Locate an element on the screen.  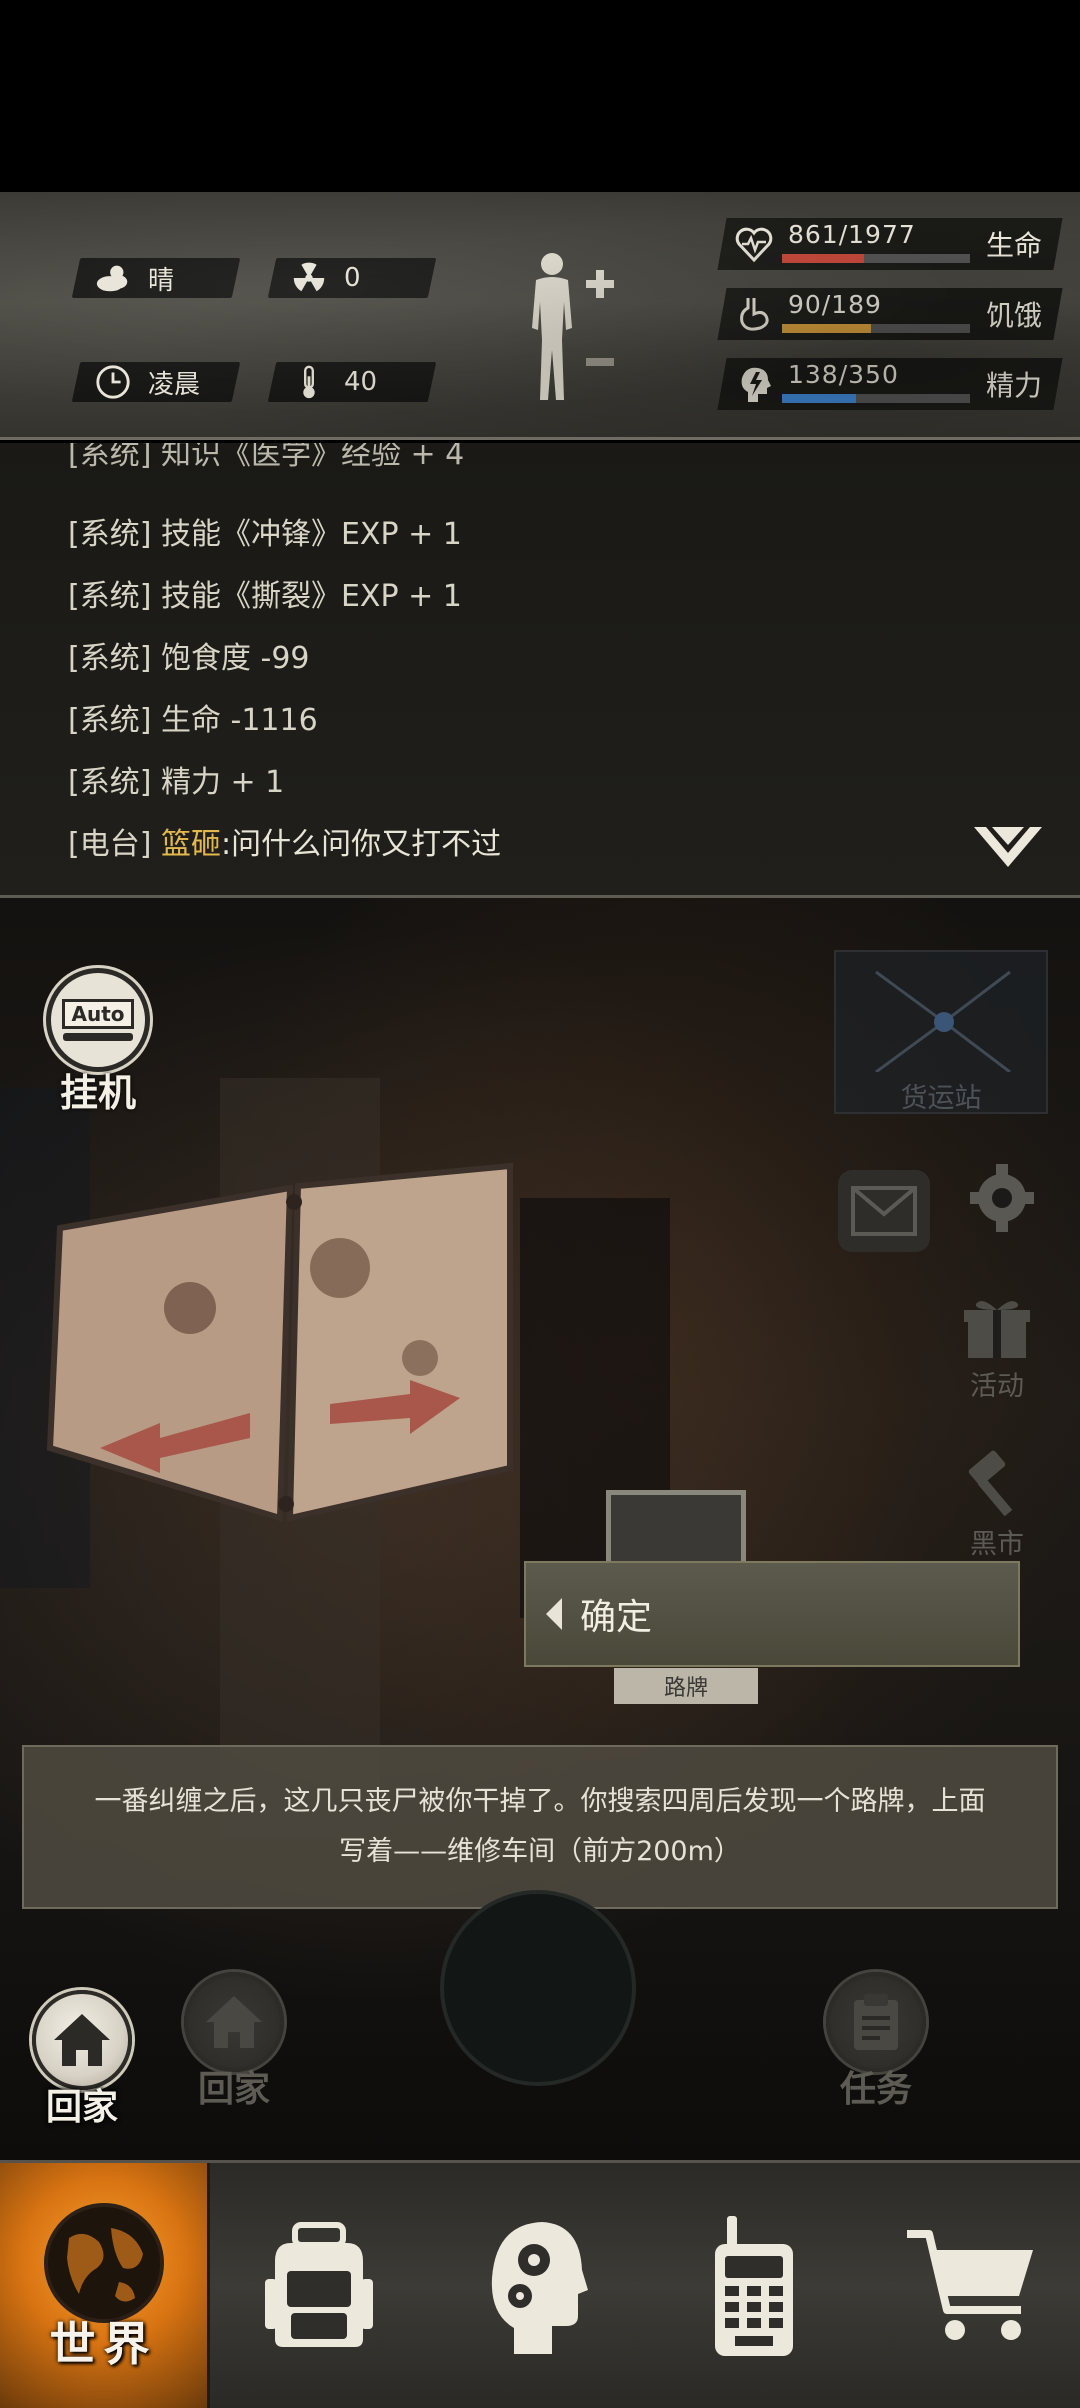
body-status-icon is located at coordinates (574, 330).